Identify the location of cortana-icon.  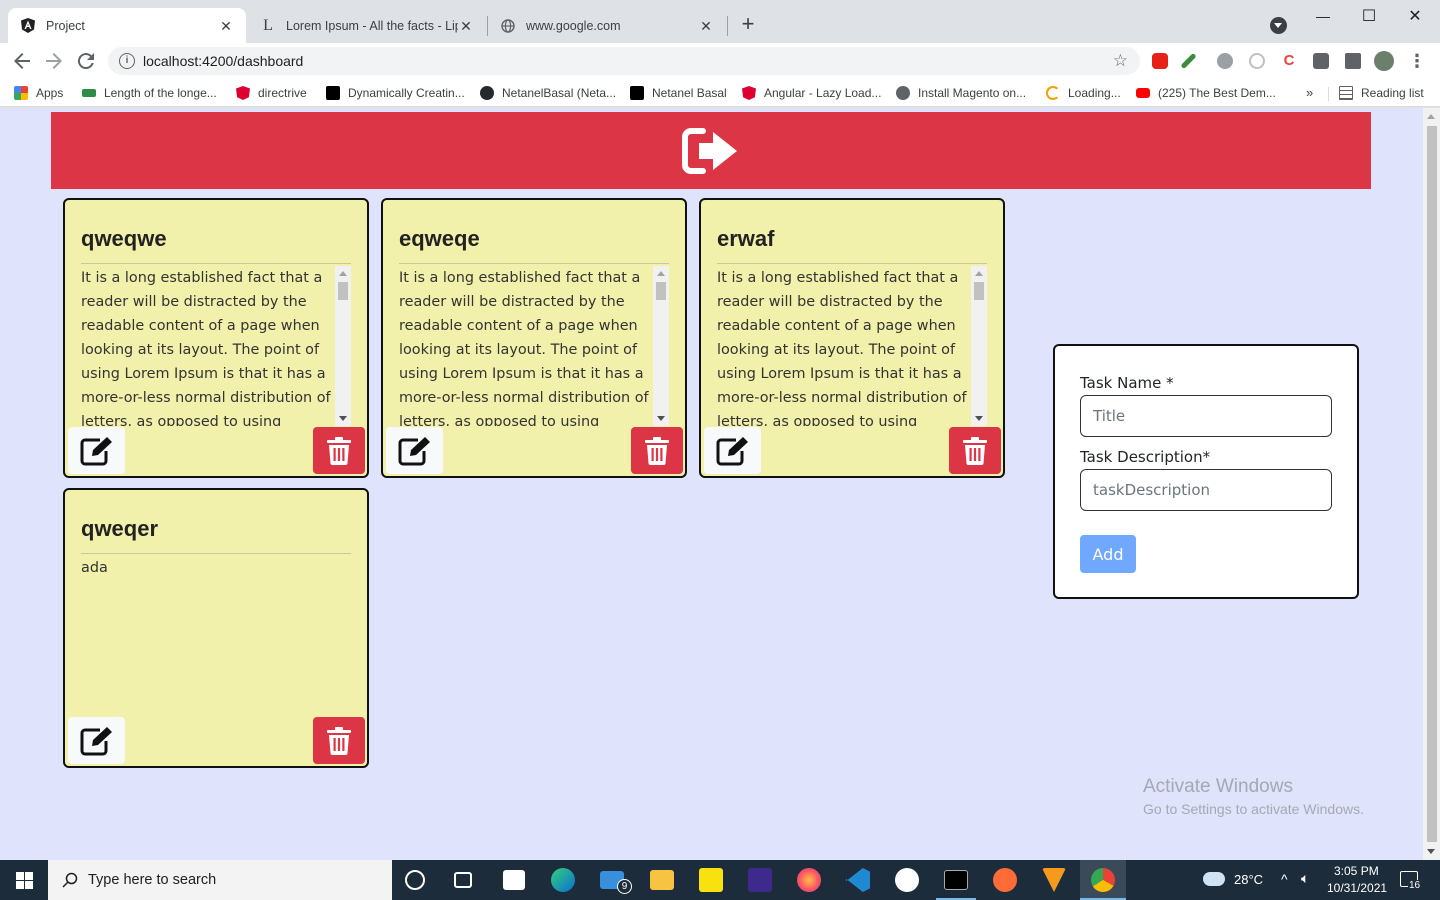
(415, 880).